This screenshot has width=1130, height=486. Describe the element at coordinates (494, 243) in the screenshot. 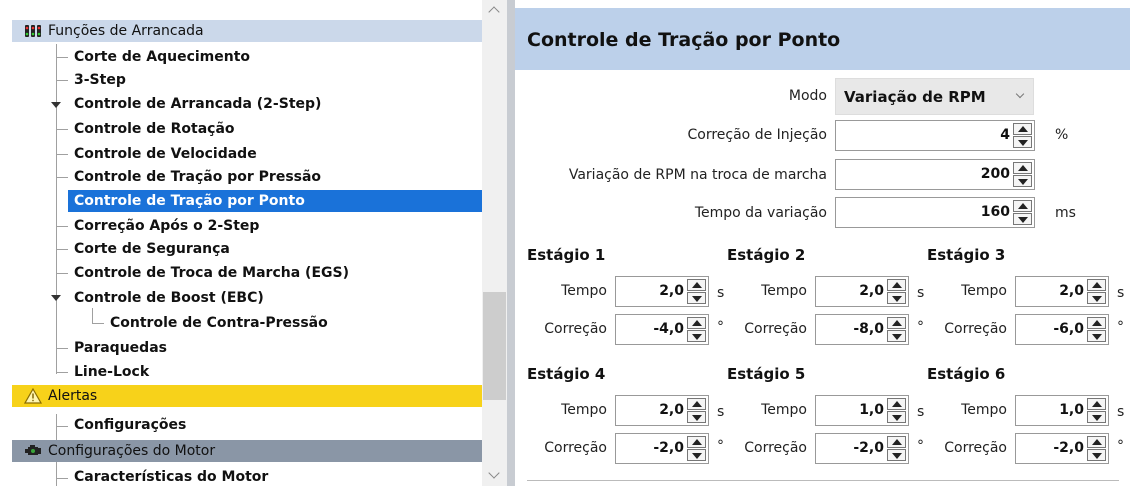

I see `tree-scrollbar` at that location.